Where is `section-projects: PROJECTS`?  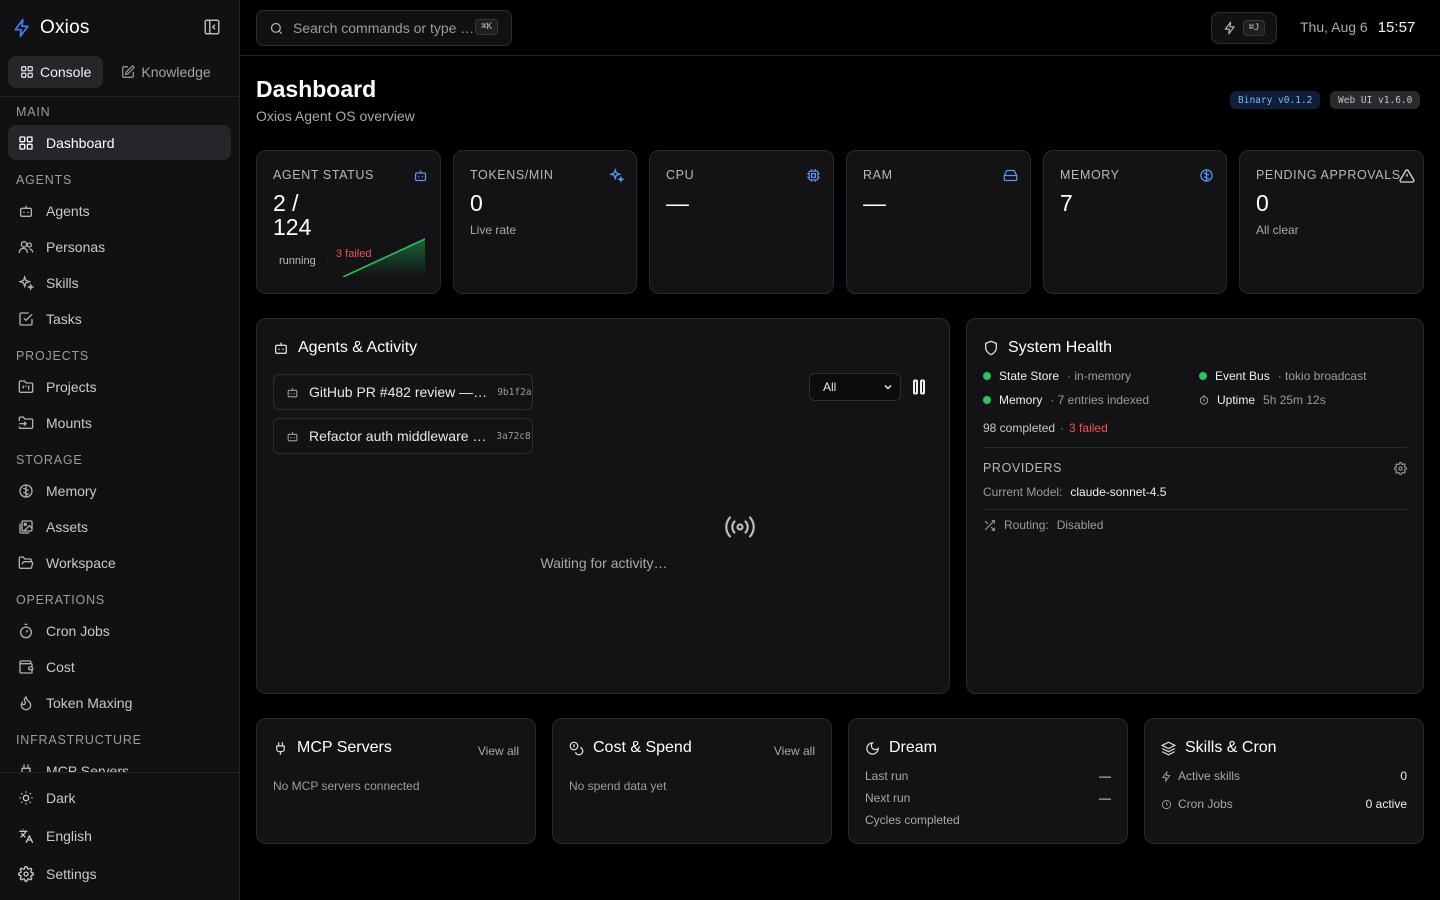 section-projects: PROJECTS is located at coordinates (53, 356).